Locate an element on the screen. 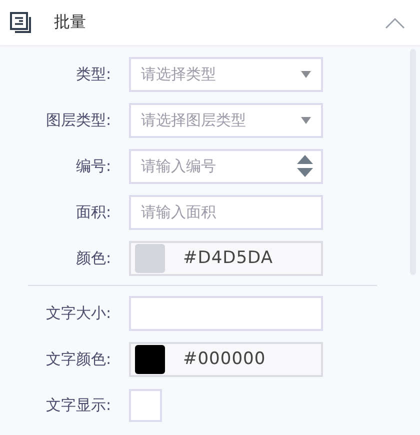 The height and width of the screenshot is (435, 420). select-field: 请选择类型 is located at coordinates (226, 74).